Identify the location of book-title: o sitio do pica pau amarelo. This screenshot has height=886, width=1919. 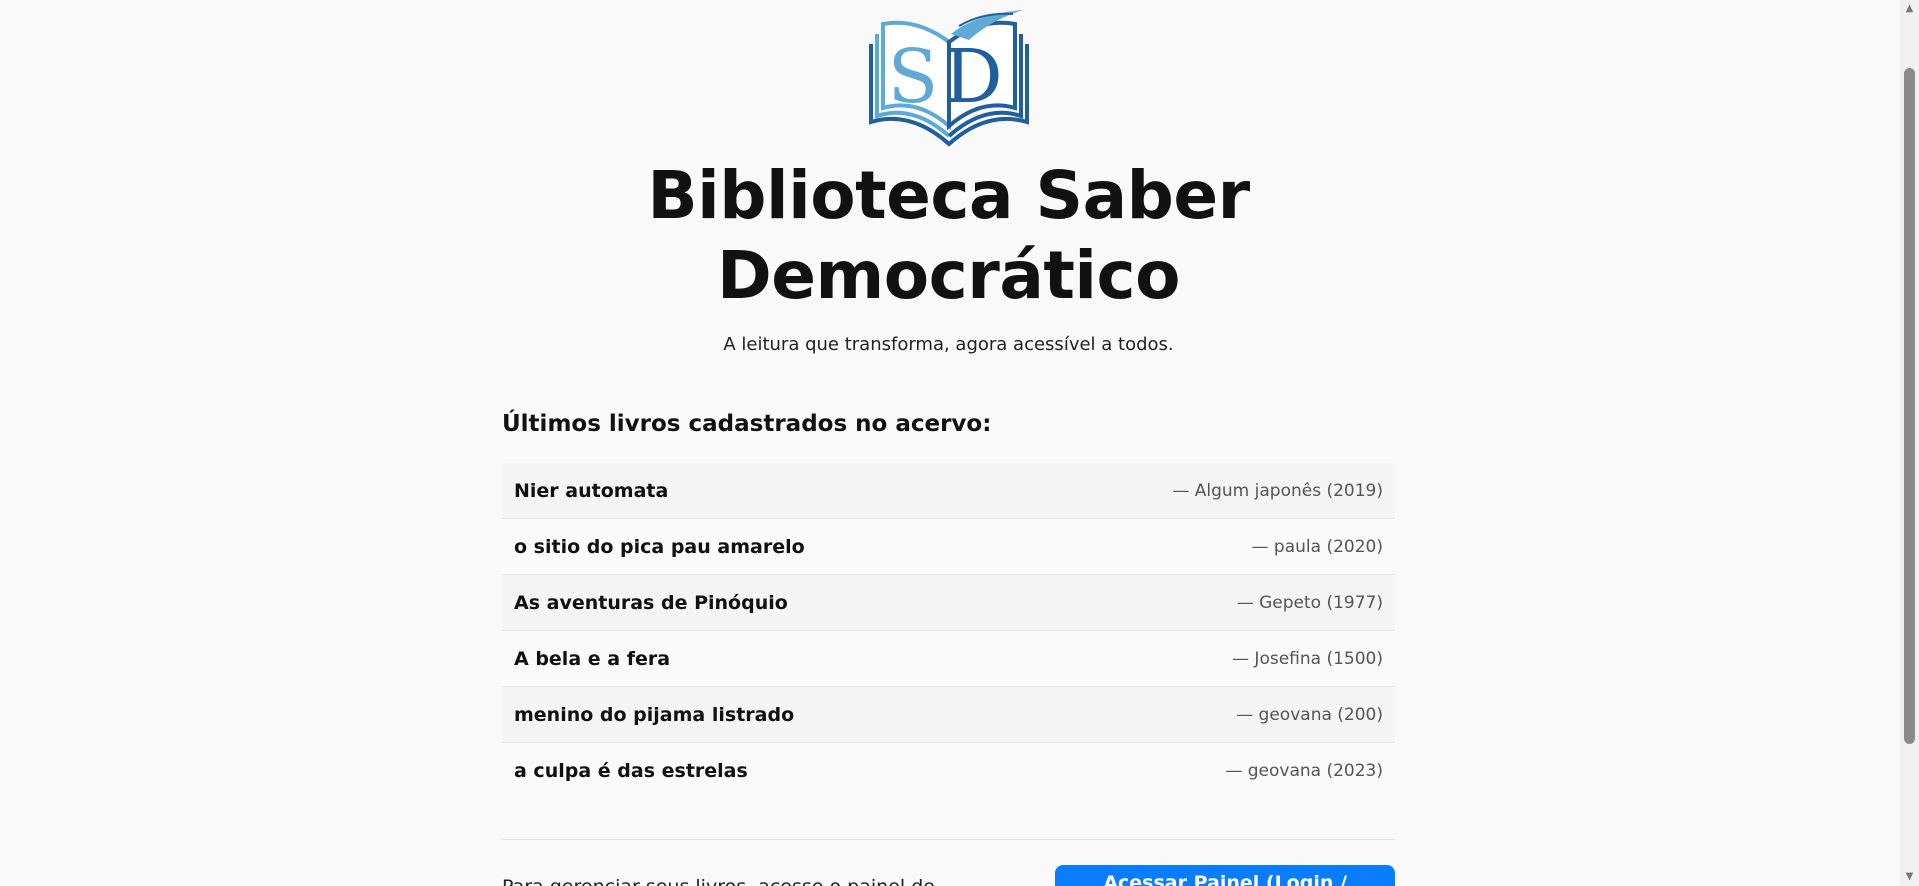
(659, 546).